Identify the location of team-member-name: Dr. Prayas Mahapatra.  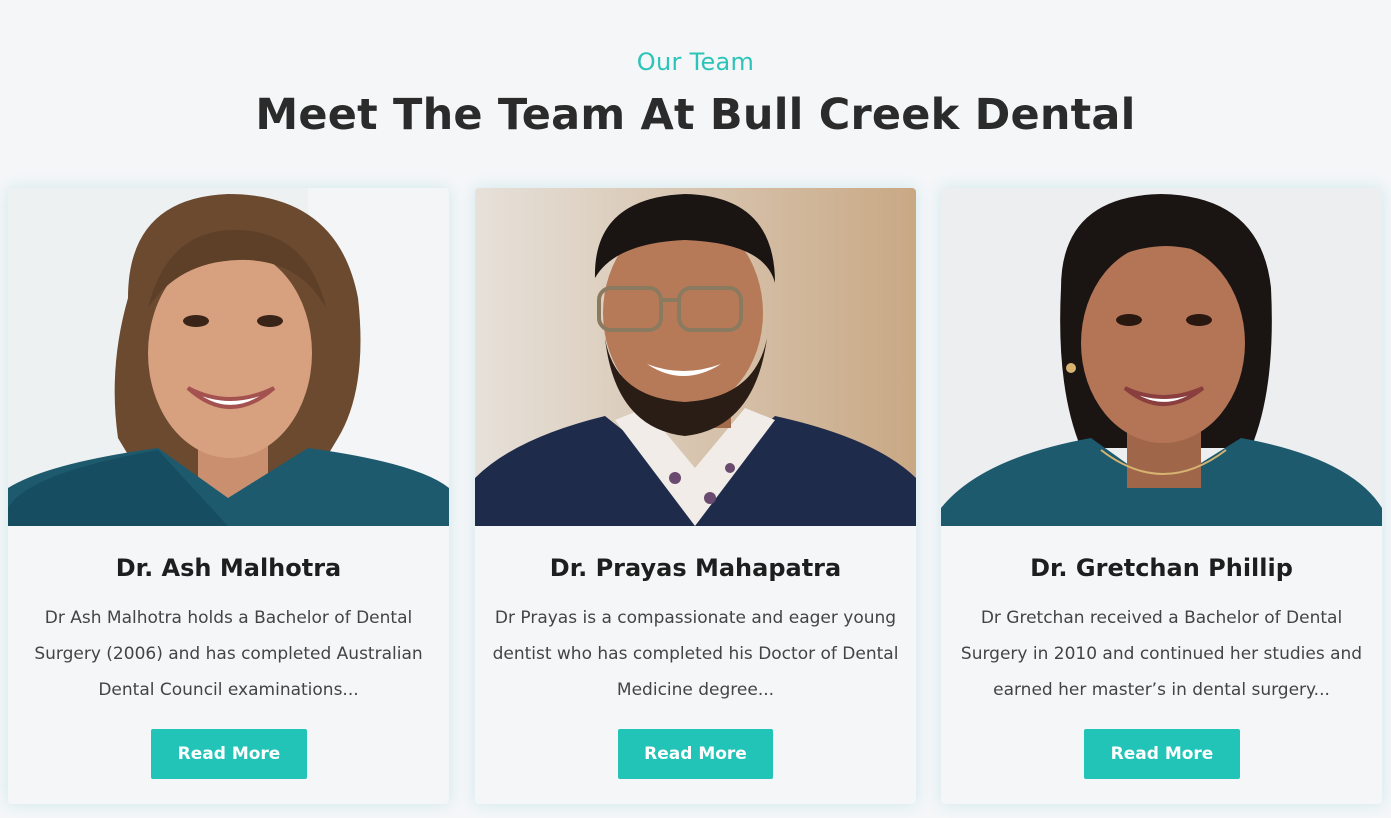
(695, 568).